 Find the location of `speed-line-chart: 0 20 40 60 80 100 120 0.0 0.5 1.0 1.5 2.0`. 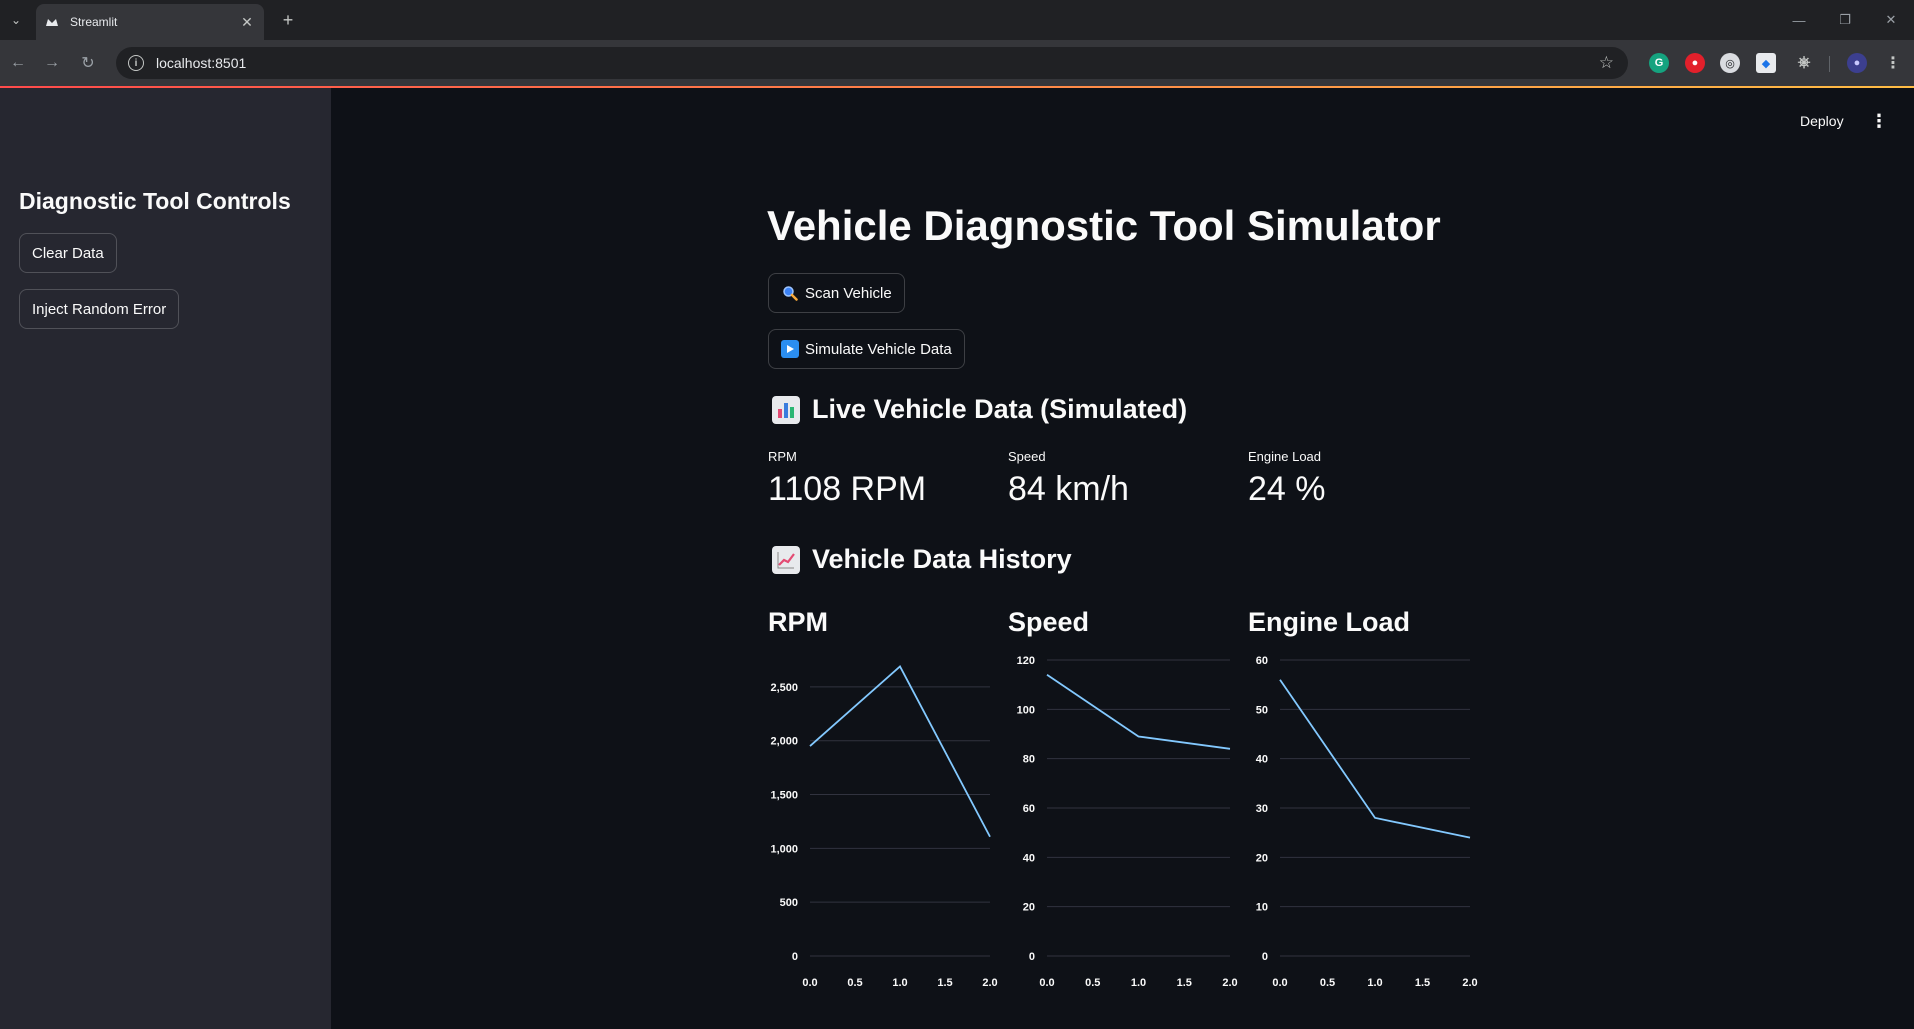

speed-line-chart: 0 20 40 60 80 100 120 0.0 0.5 1.0 1.5 2.0 is located at coordinates (1122, 822).